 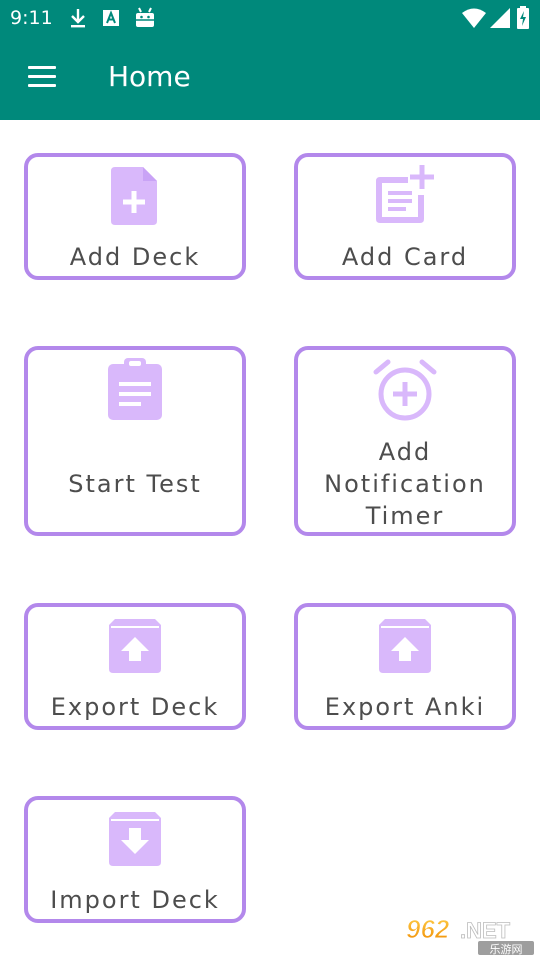 What do you see at coordinates (405, 257) in the screenshot?
I see `add-card-label: Add Card` at bounding box center [405, 257].